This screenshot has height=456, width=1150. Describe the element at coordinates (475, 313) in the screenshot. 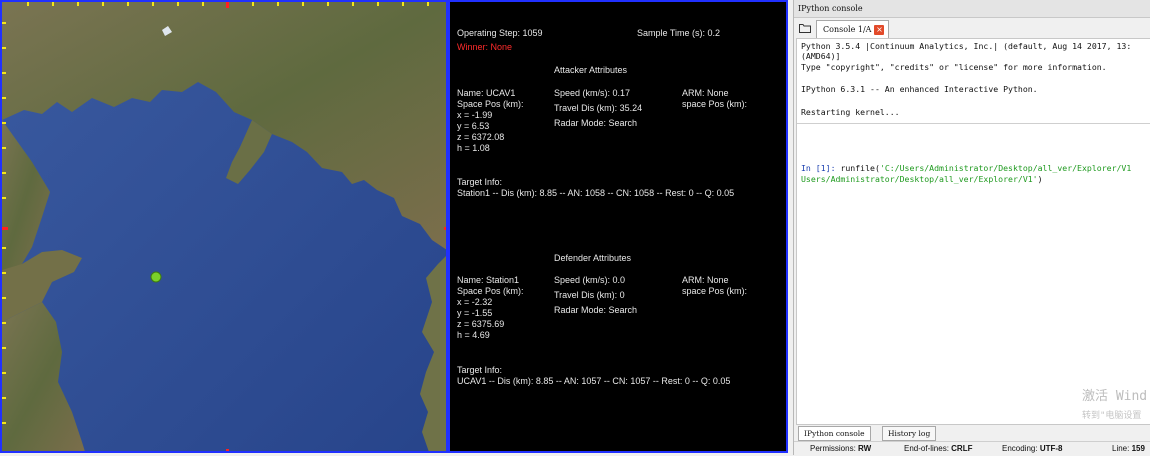

I see `defender-y: y = -1.55` at that location.